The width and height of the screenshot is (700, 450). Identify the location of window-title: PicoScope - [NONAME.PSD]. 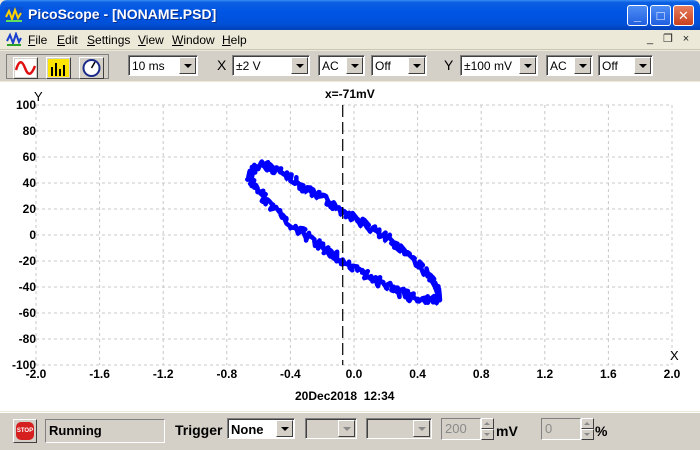
(122, 14).